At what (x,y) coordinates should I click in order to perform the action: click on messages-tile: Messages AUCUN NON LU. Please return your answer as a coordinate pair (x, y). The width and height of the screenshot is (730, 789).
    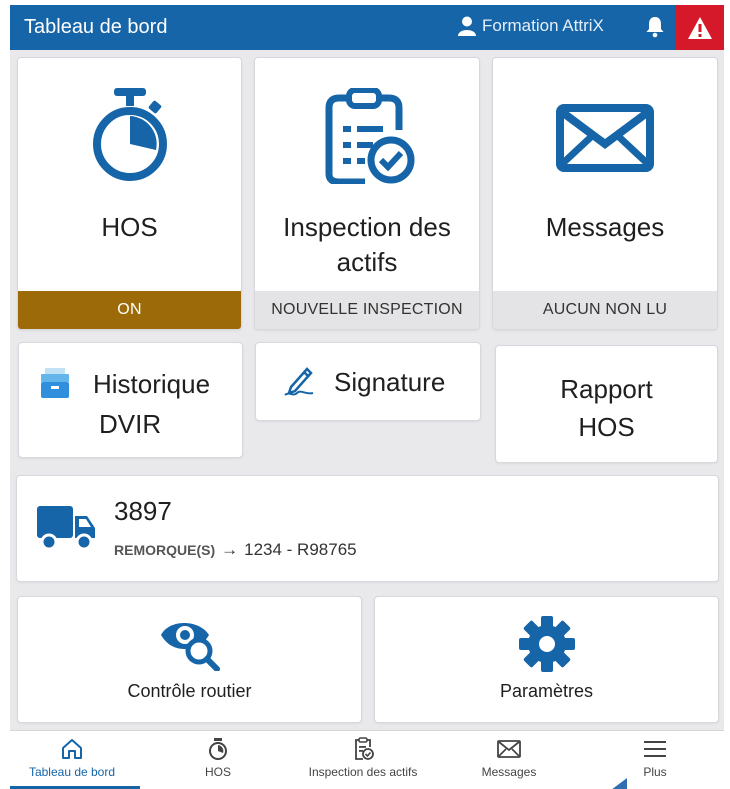
    Looking at the image, I should click on (605, 193).